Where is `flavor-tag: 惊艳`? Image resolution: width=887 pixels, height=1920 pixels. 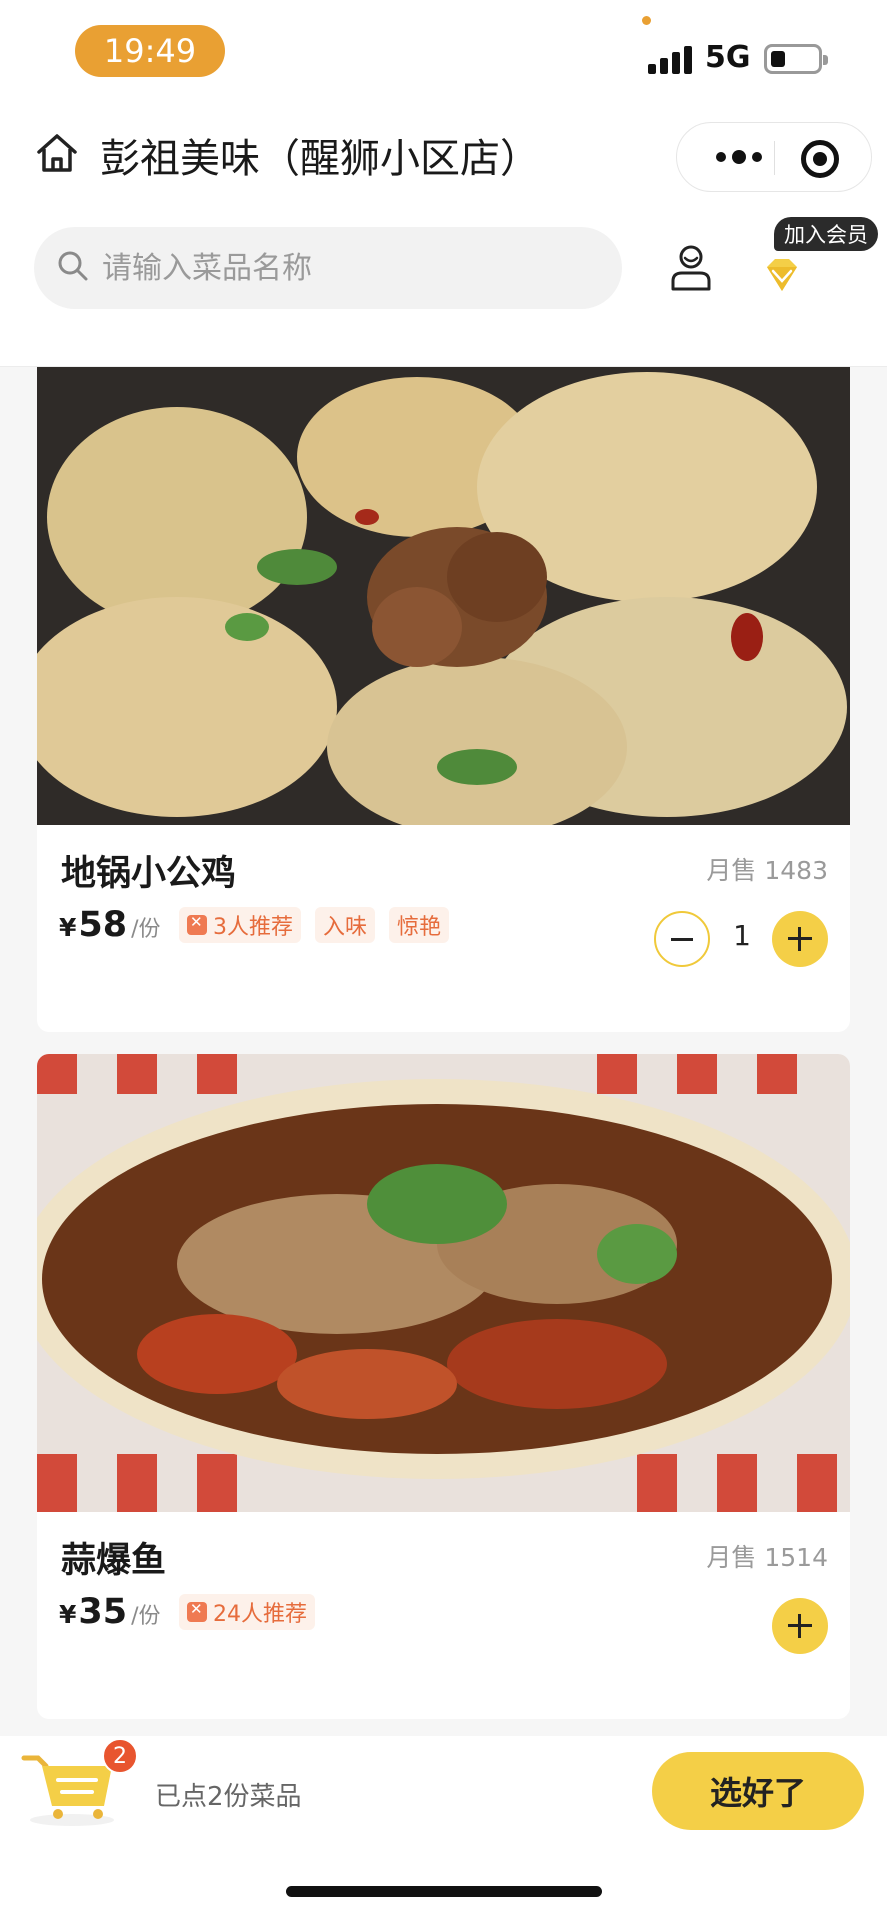 flavor-tag: 惊艳 is located at coordinates (419, 925).